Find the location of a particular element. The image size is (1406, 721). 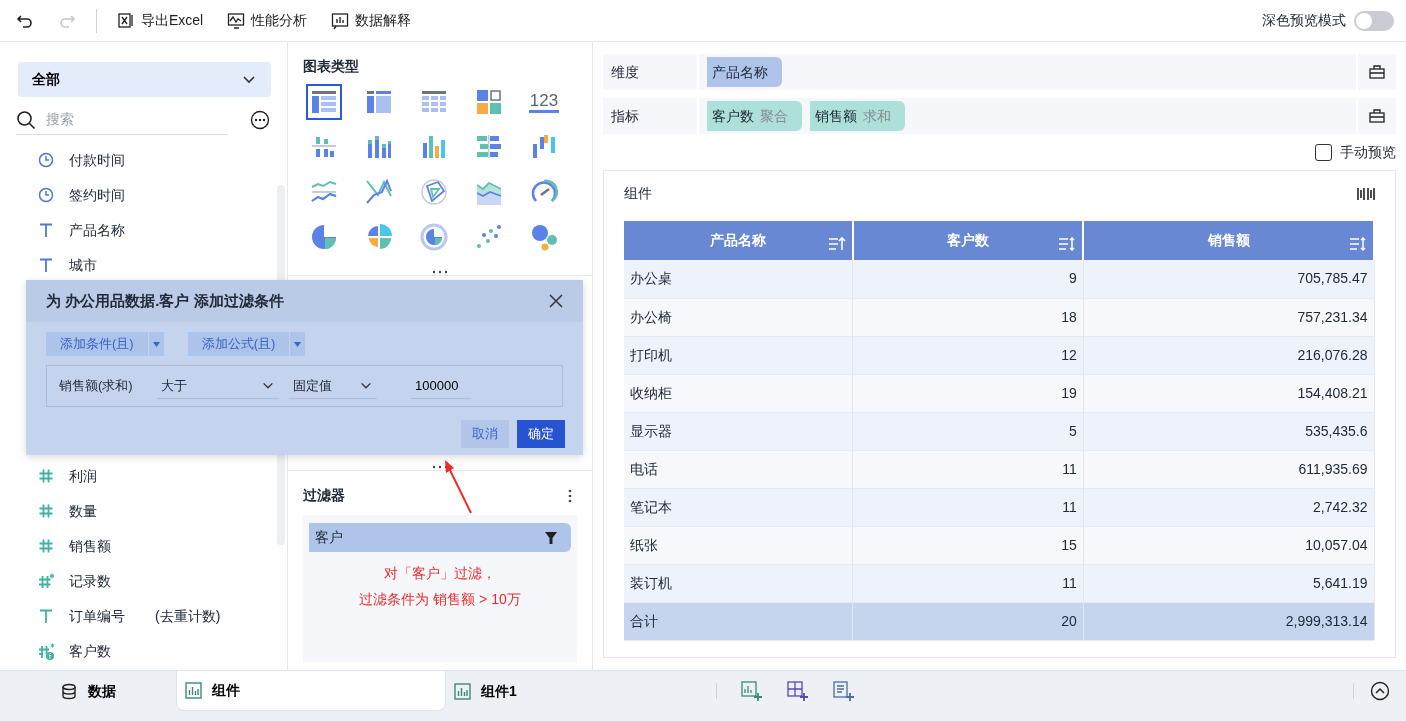

database-icon is located at coordinates (69, 691).